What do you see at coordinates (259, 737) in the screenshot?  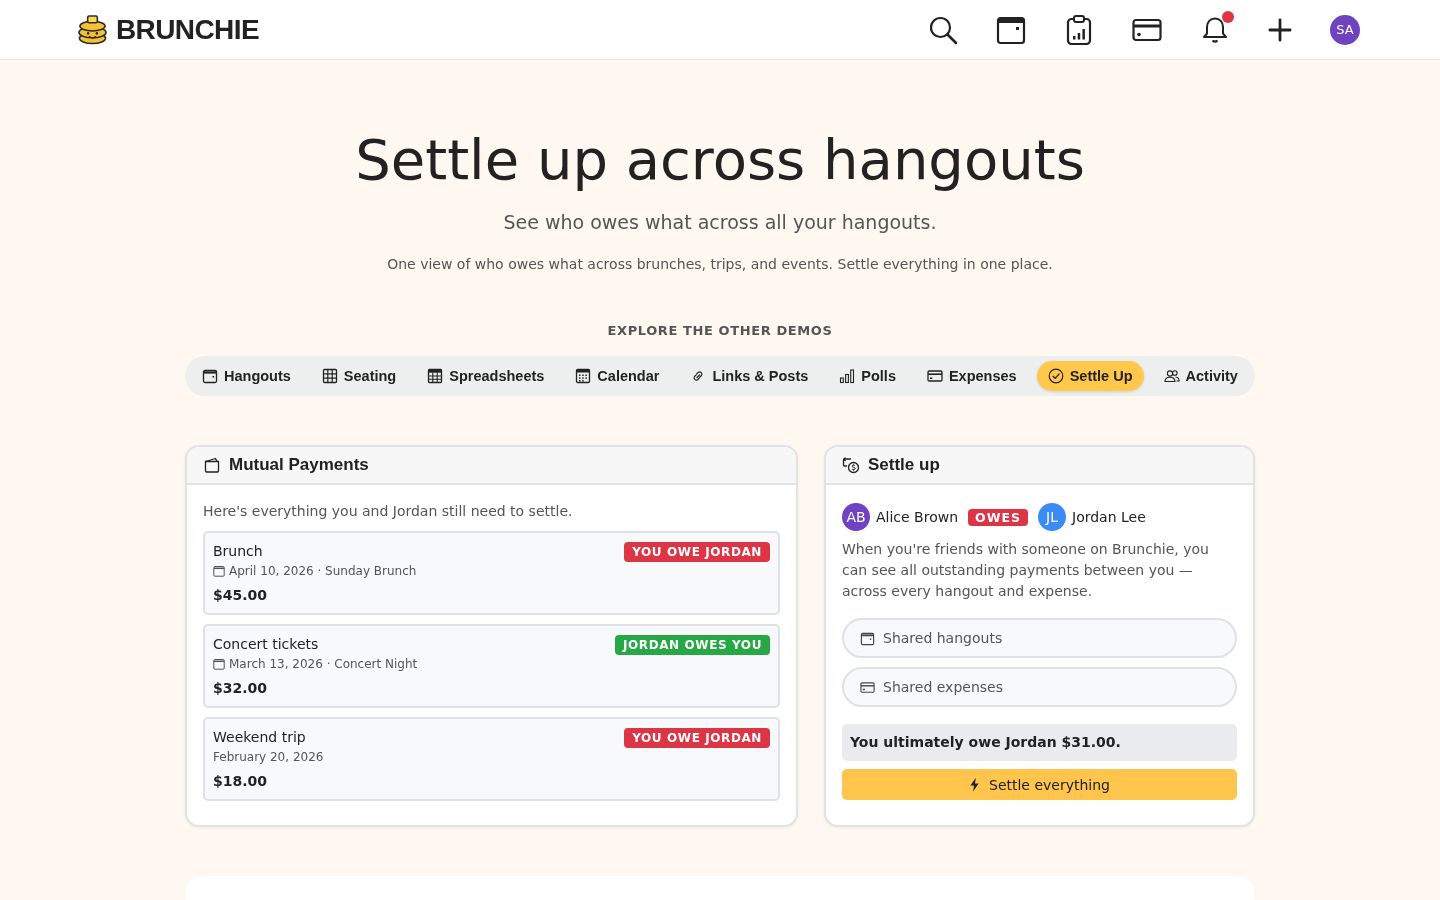 I see `payment-title: Weekend trip` at bounding box center [259, 737].